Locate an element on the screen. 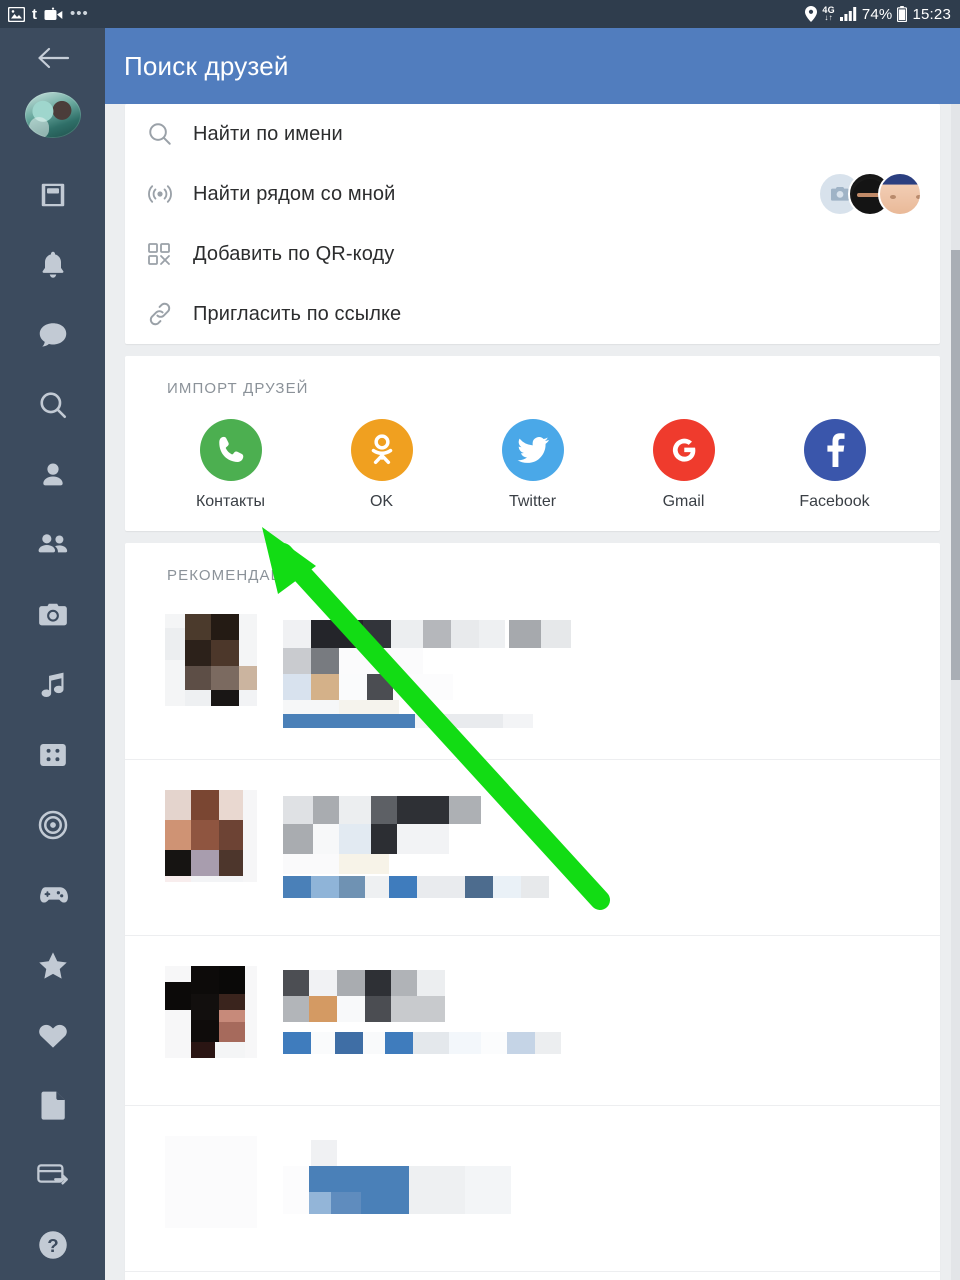 The height and width of the screenshot is (1280, 960). newsfeed-icon is located at coordinates (52, 195).